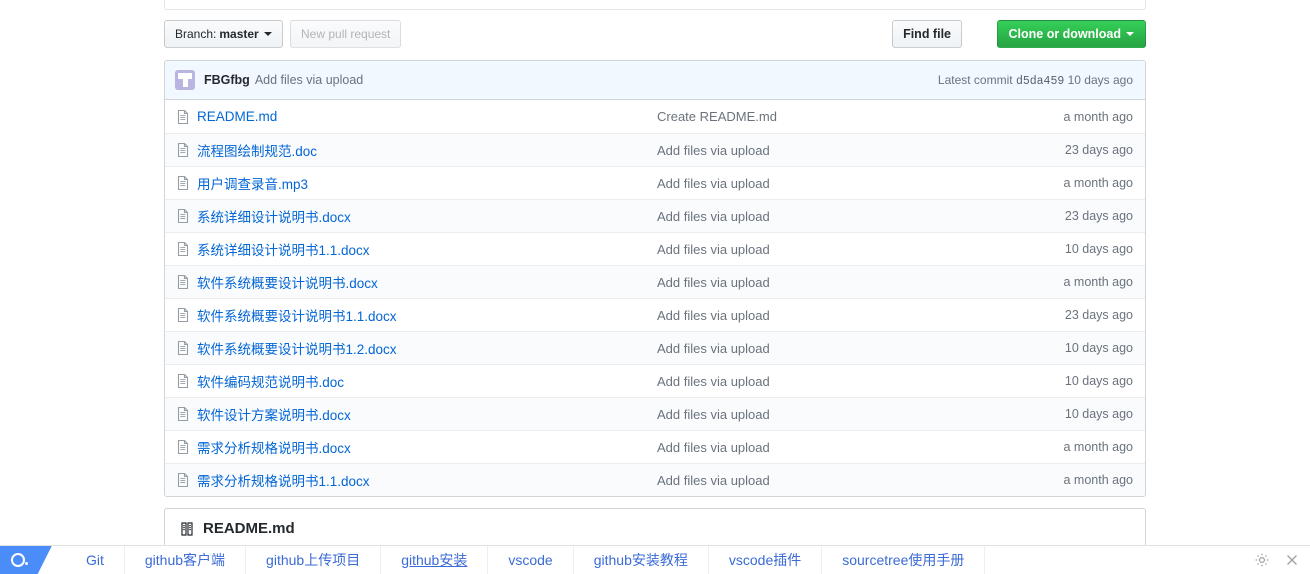 This screenshot has width=1310, height=574. What do you see at coordinates (411, 150) in the screenshot?
I see `file-name-cell: 流程图绘制规范.doc` at bounding box center [411, 150].